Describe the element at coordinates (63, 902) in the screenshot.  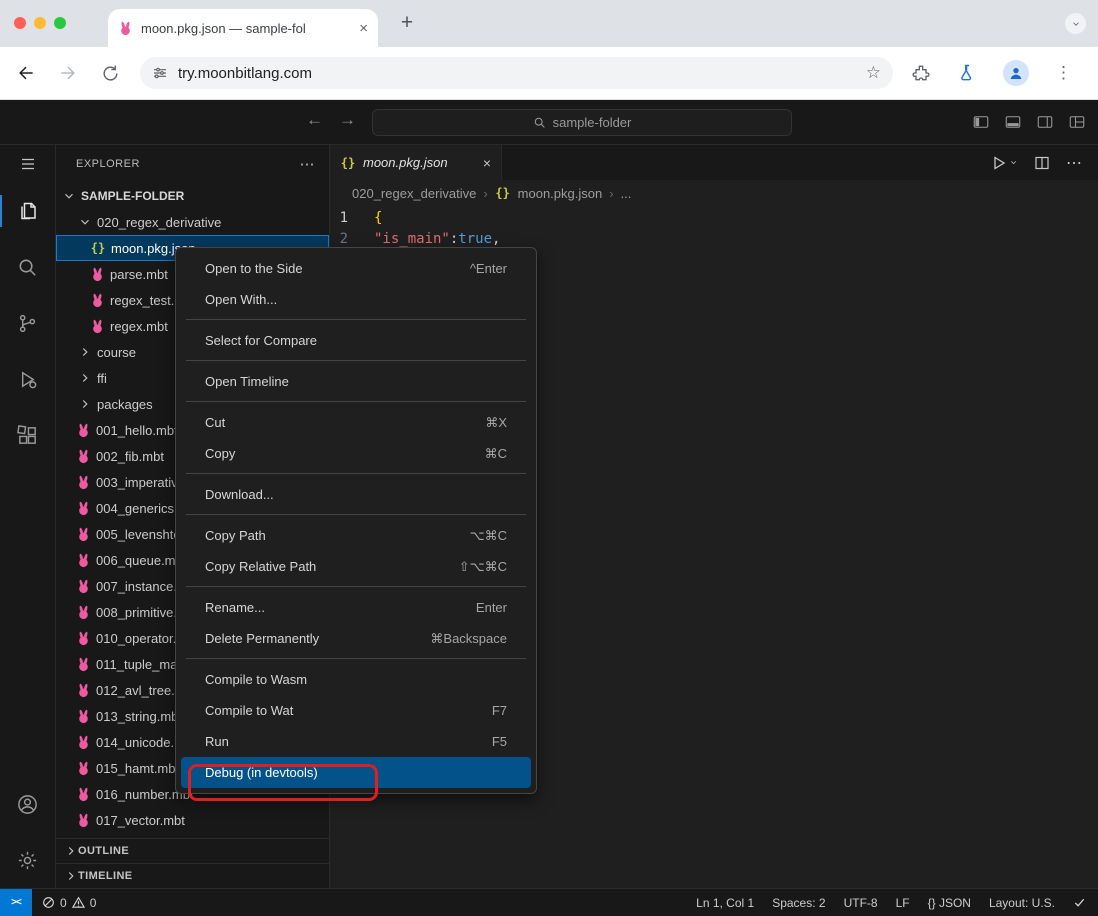
I see `error-count: 0` at that location.